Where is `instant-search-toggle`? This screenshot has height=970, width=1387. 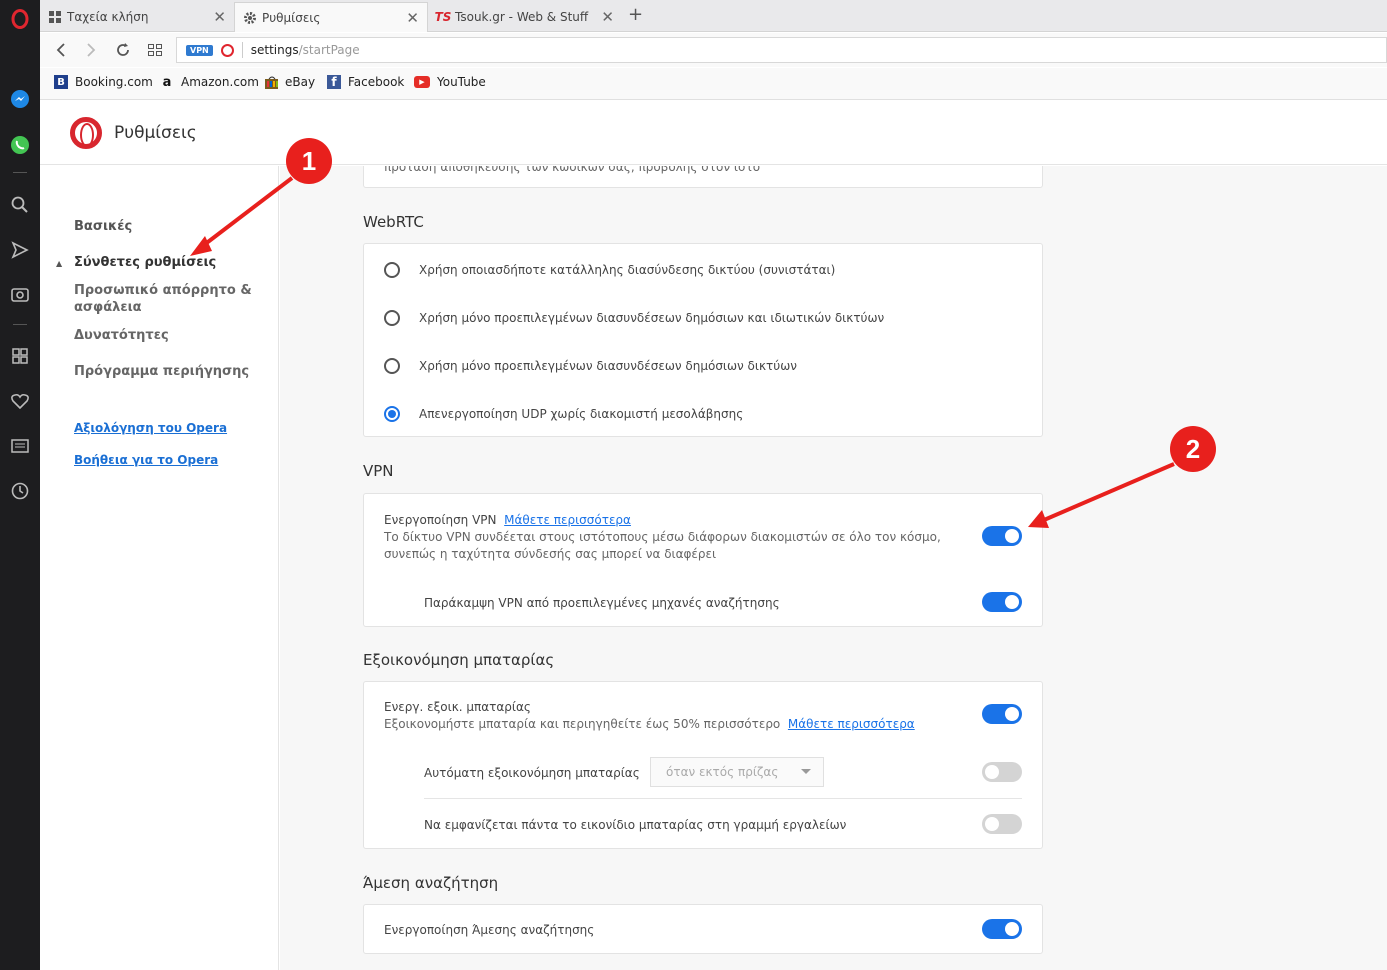 instant-search-toggle is located at coordinates (1002, 929).